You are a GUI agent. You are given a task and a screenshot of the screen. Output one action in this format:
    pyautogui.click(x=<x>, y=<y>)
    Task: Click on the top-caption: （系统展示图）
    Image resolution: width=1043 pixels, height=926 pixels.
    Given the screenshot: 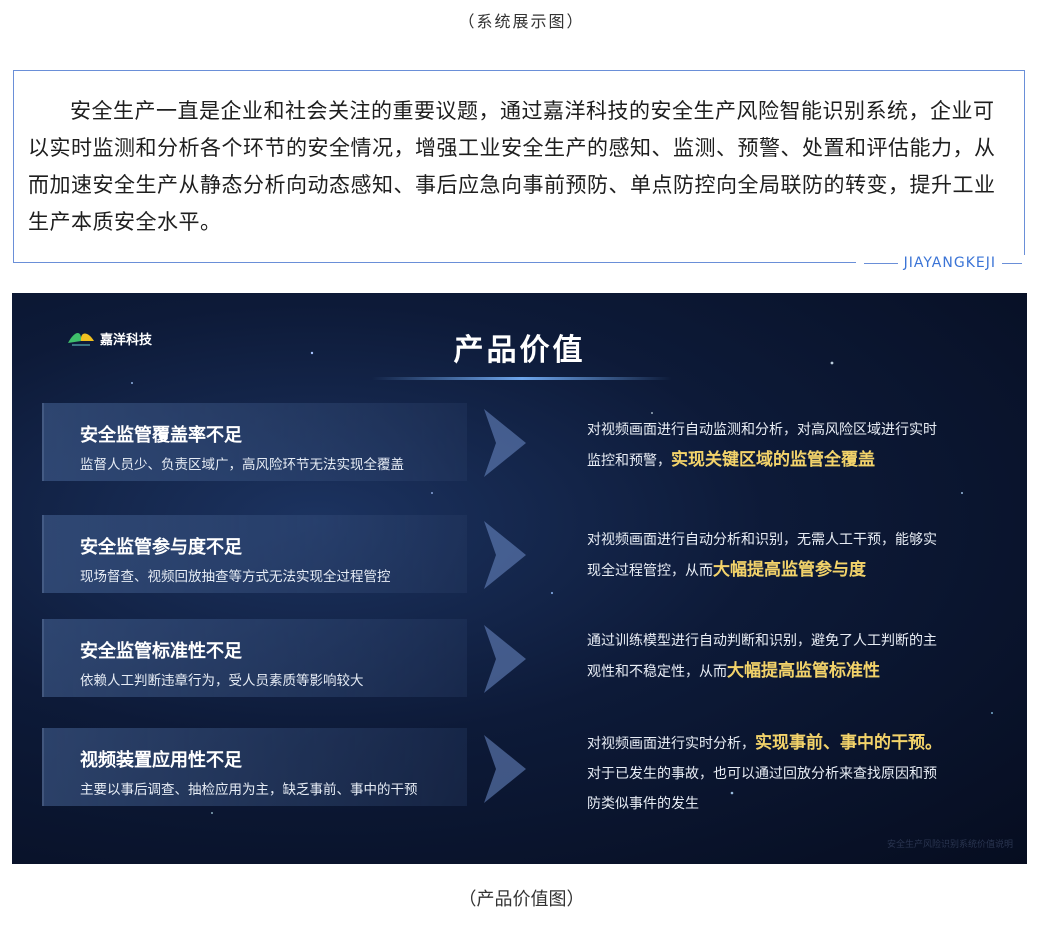 What is the action you would take?
    pyautogui.click(x=521, y=21)
    